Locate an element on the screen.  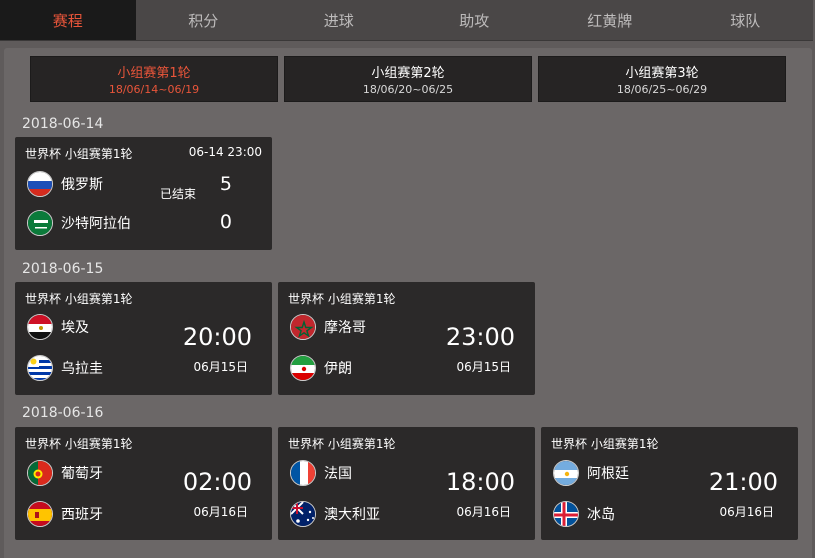
round-name: 小组赛第3轮 is located at coordinates (662, 73).